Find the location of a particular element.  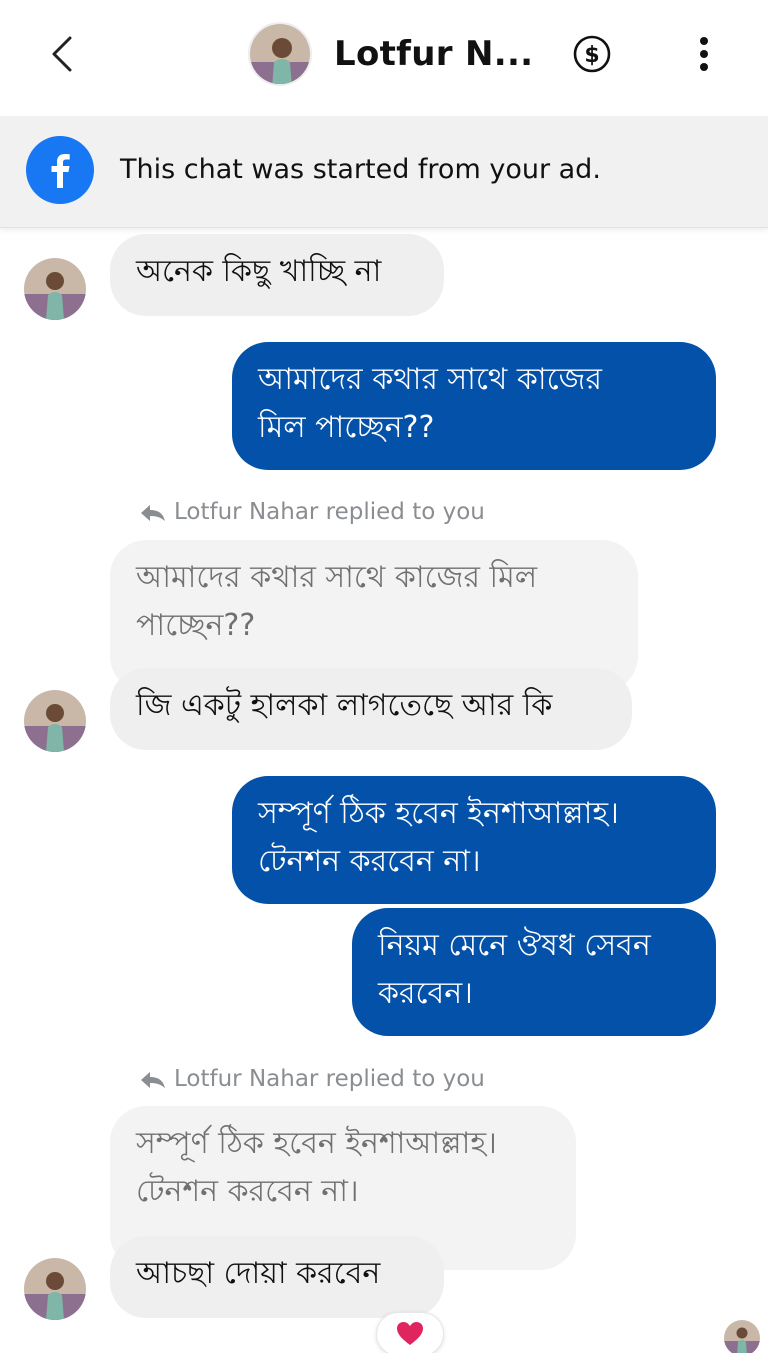

ad-banner-text: This chat was started from your ad. is located at coordinates (360, 169).